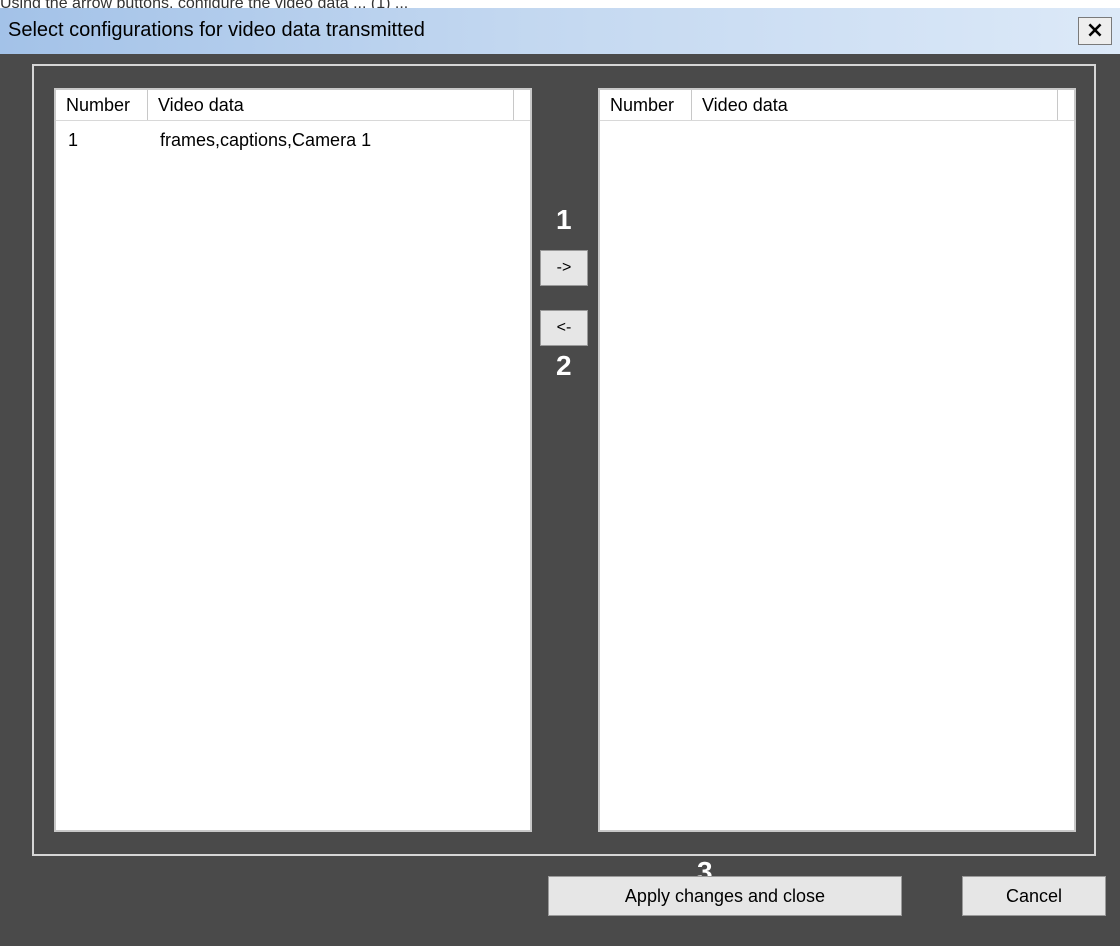 The height and width of the screenshot is (946, 1120). I want to click on close-button: ×, so click(1095, 31).